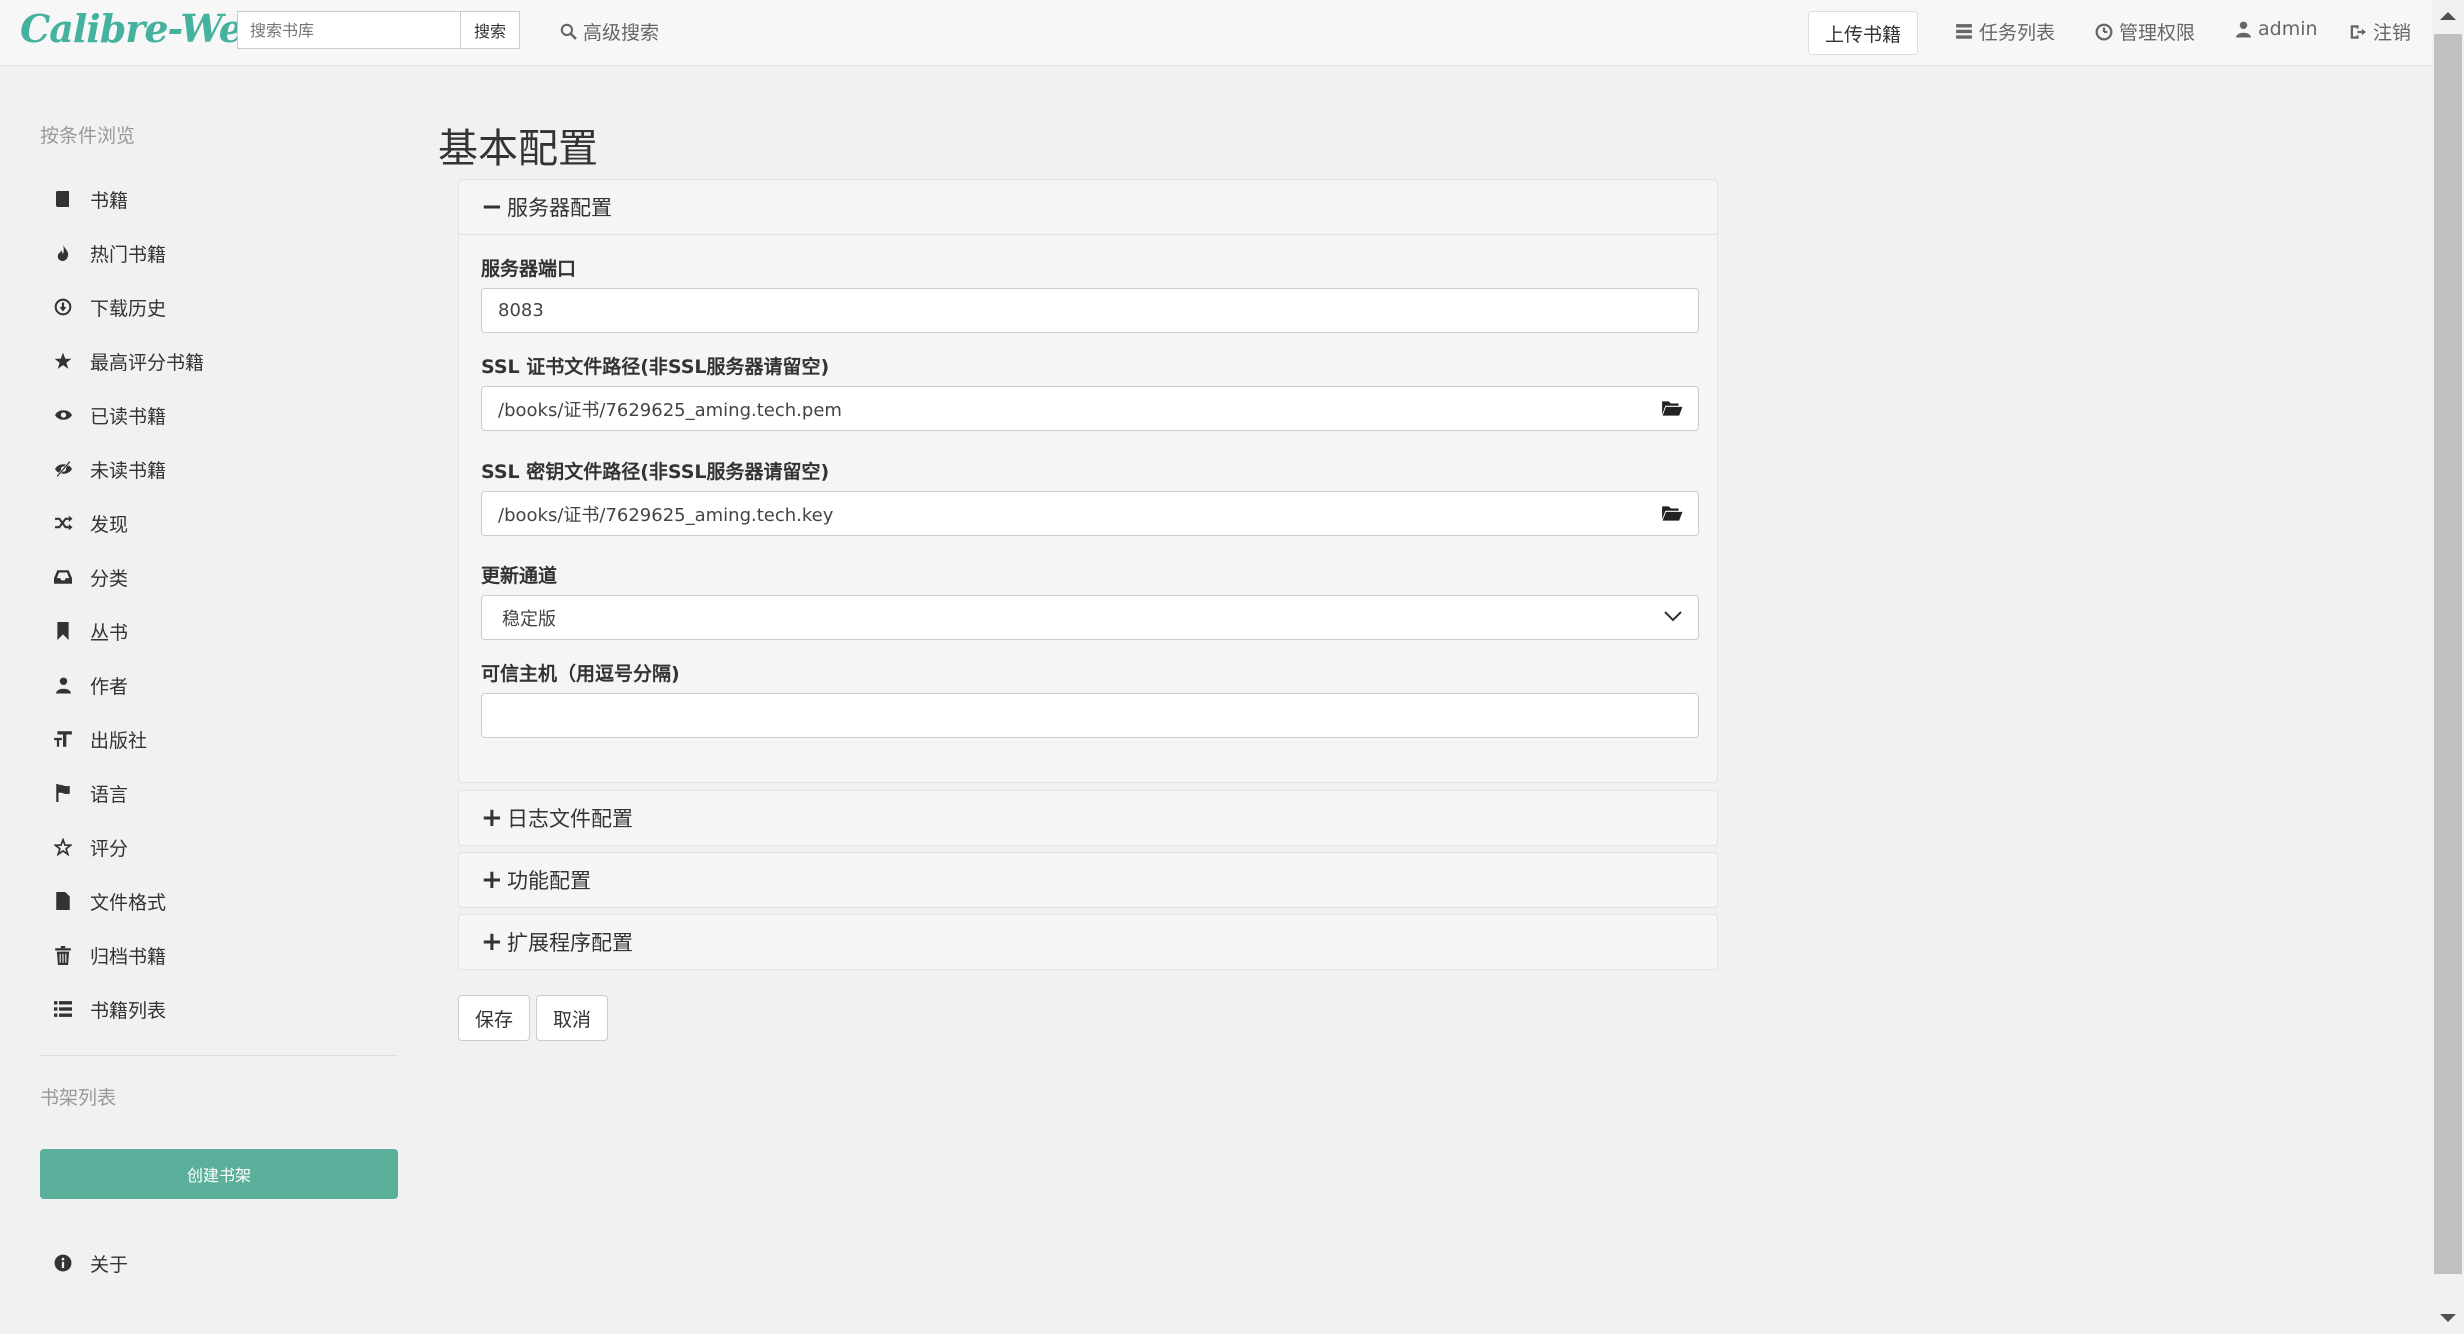 The height and width of the screenshot is (1334, 2464). Describe the element at coordinates (1090, 617) in the screenshot. I see `update-channel-select: 稳定版` at that location.